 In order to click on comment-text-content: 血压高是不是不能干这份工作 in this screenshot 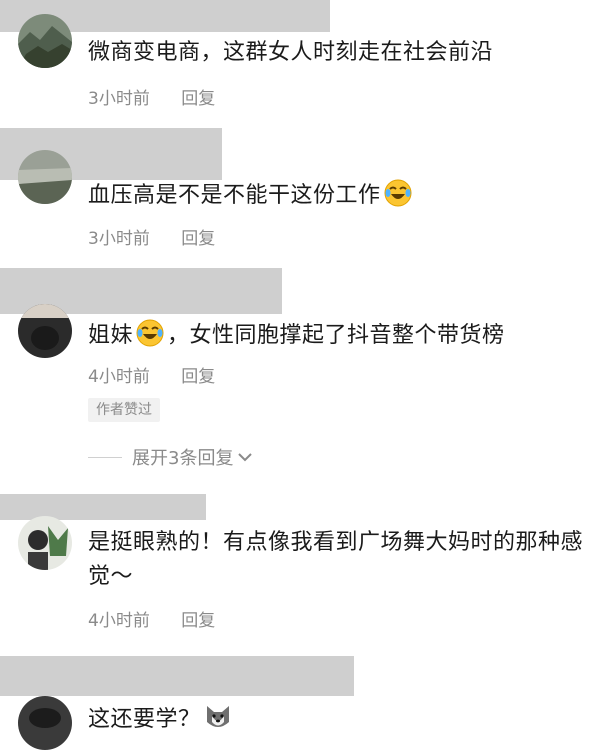, I will do `click(234, 195)`.